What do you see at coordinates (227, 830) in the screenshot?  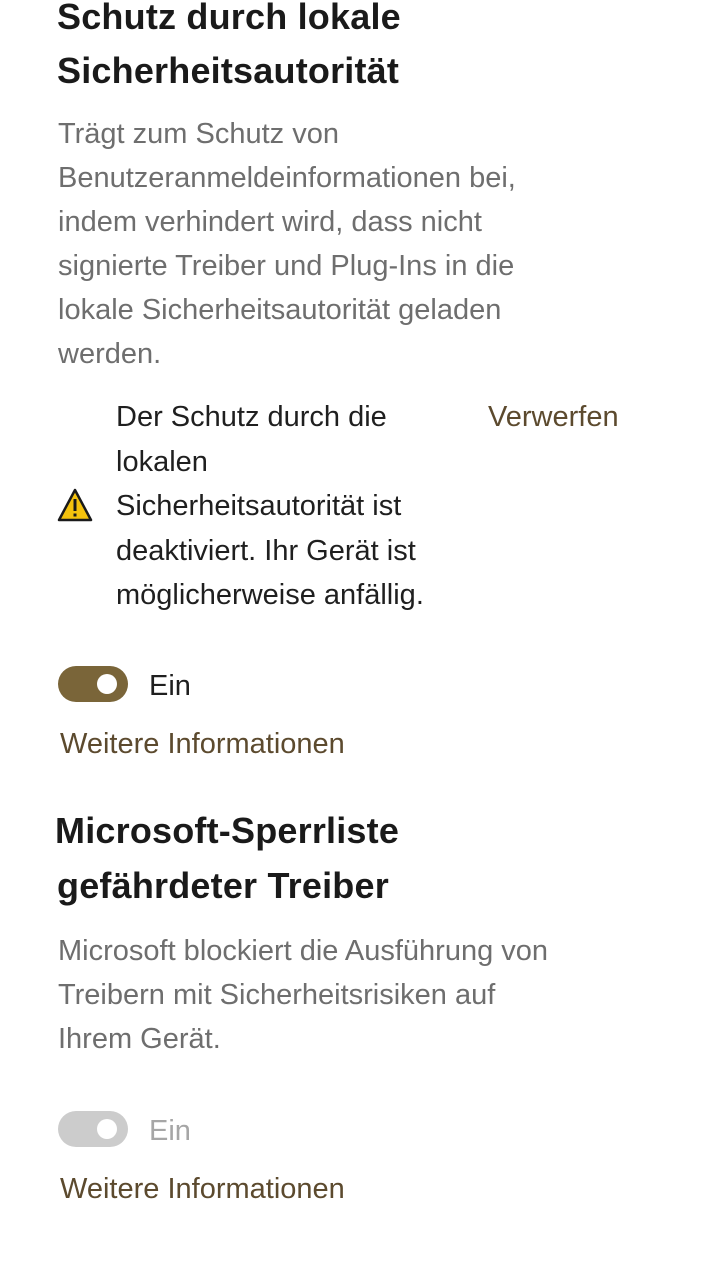 I see `blocklist-title-line1: Microsoft-Sperrliste` at bounding box center [227, 830].